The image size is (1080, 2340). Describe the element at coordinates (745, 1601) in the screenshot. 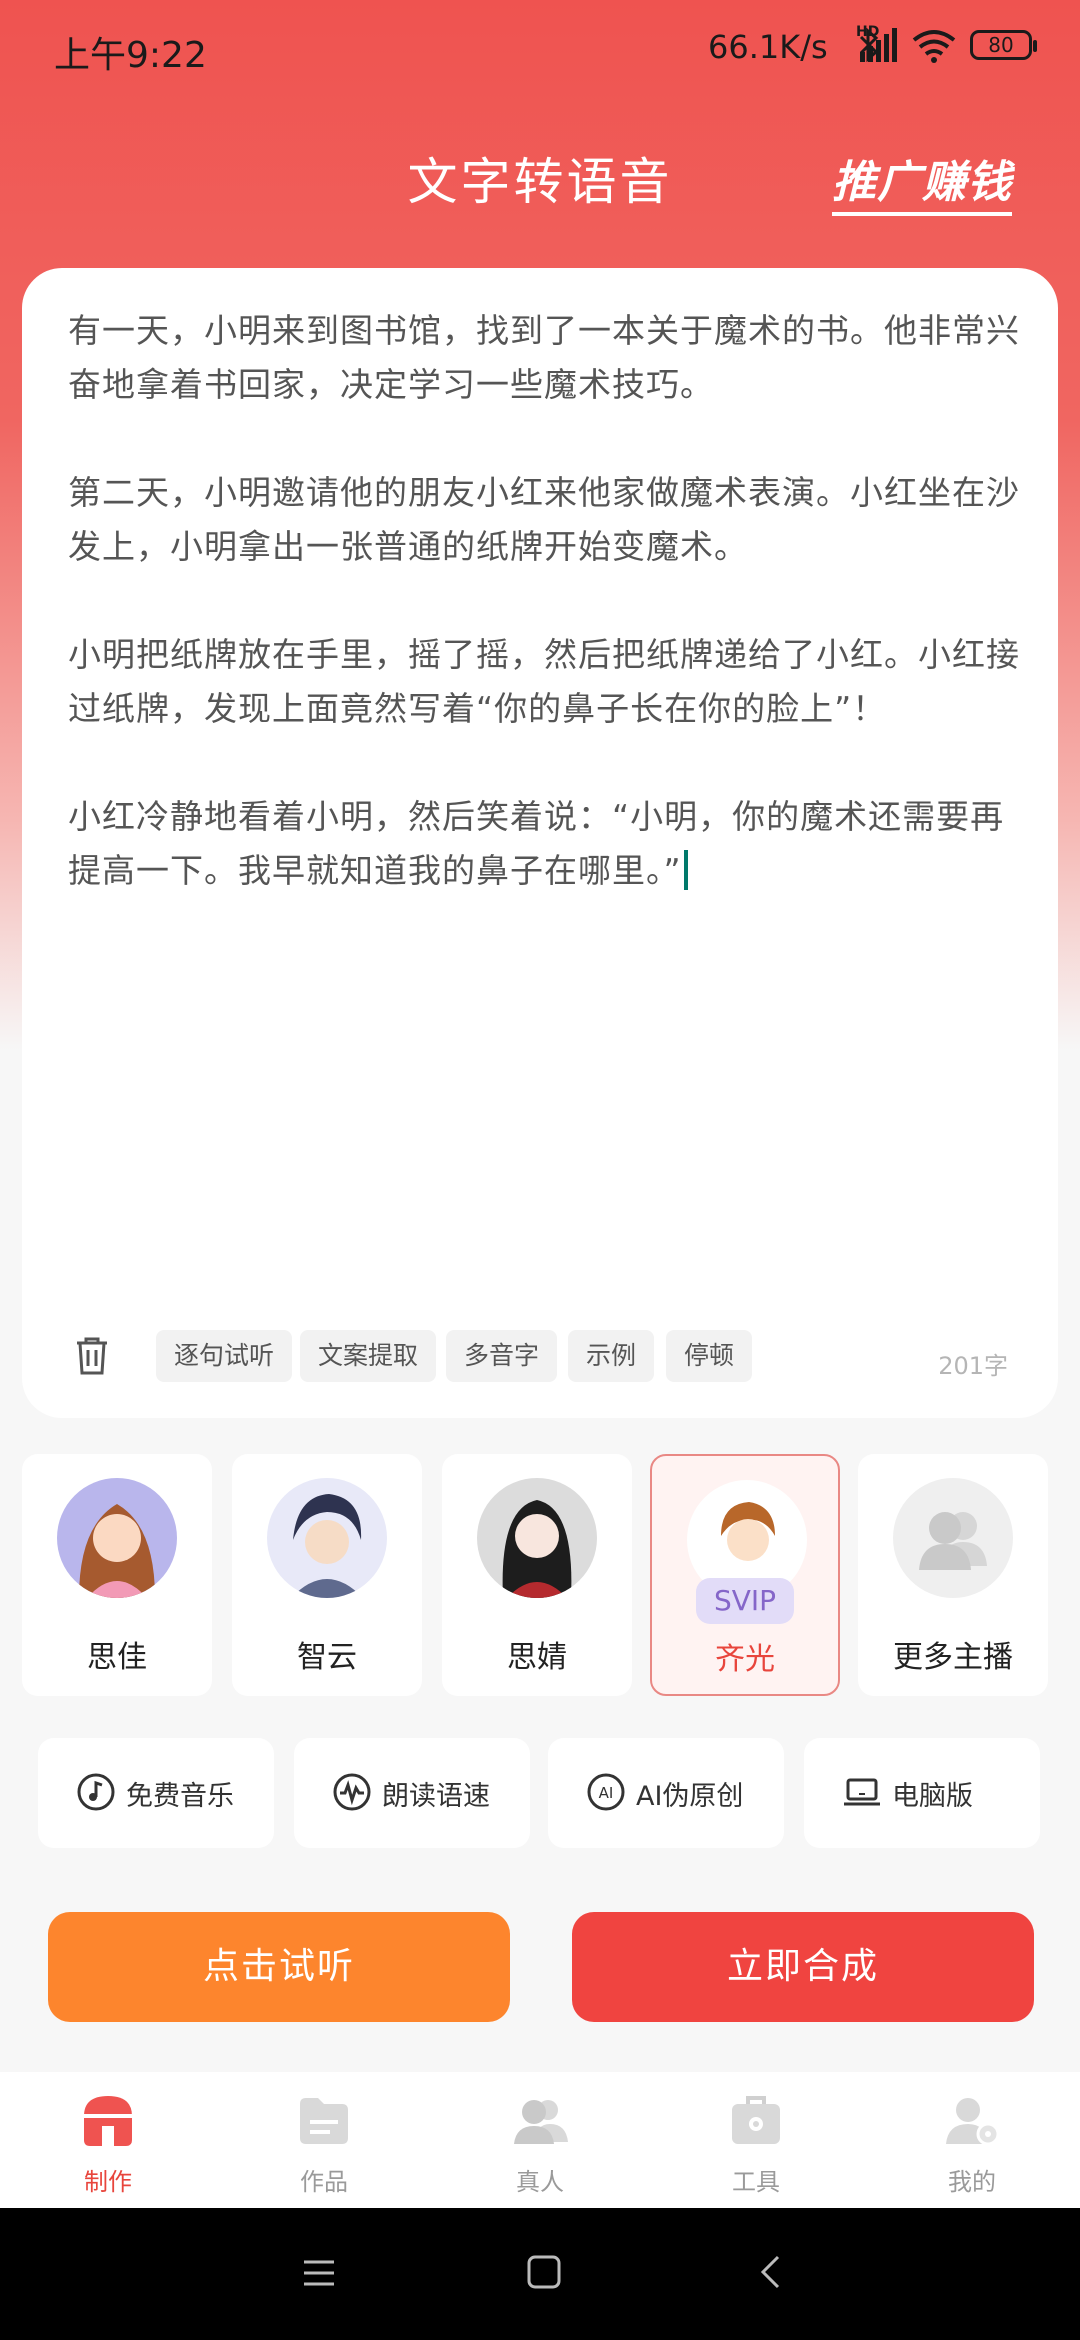

I see `svip-badge: SVIP` at that location.